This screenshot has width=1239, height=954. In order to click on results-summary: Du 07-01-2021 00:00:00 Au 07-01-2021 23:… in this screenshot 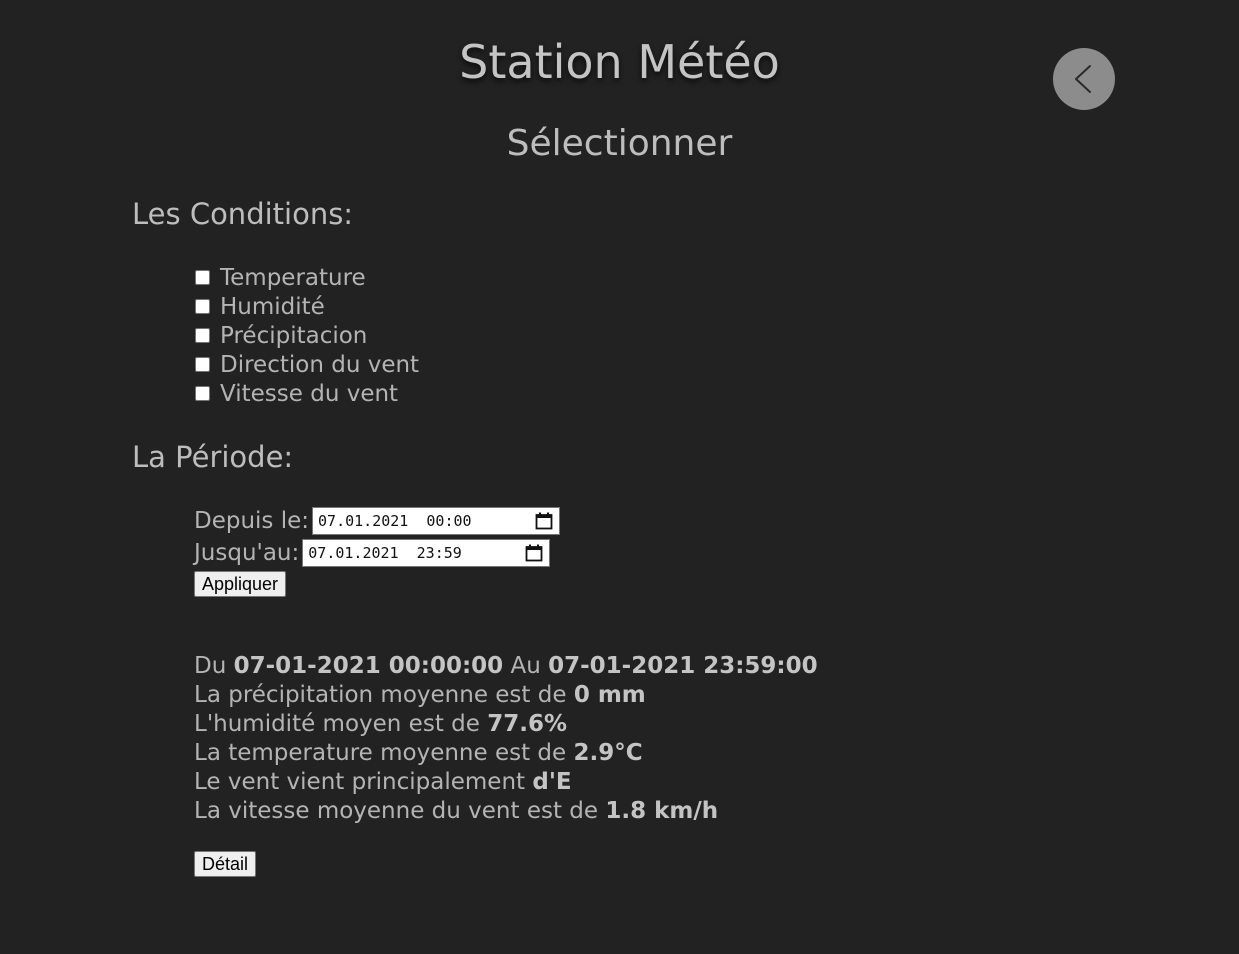, I will do `click(506, 739)`.